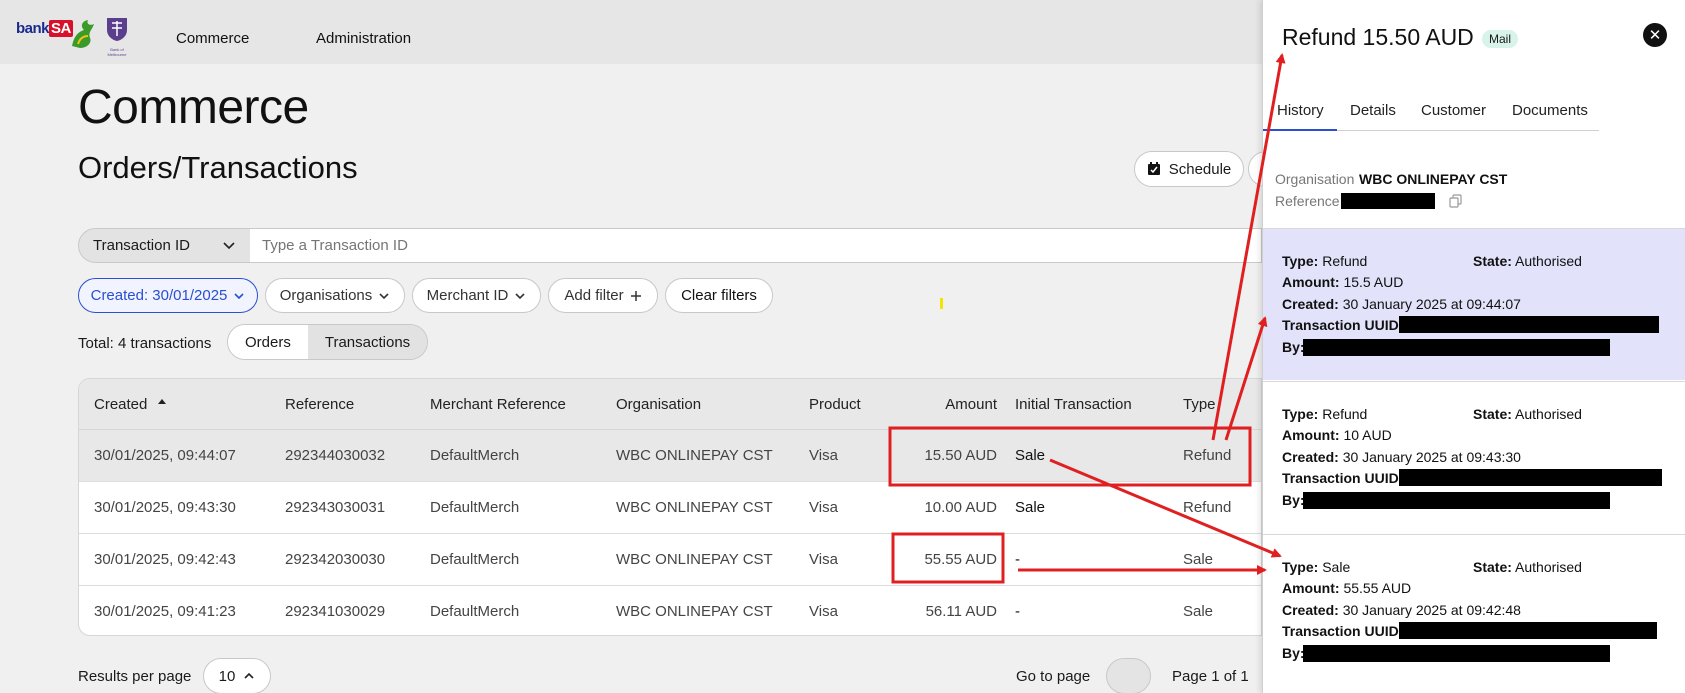  I want to click on entry-created: Created: 30 January 2025 at 09:42:48, so click(1401, 610).